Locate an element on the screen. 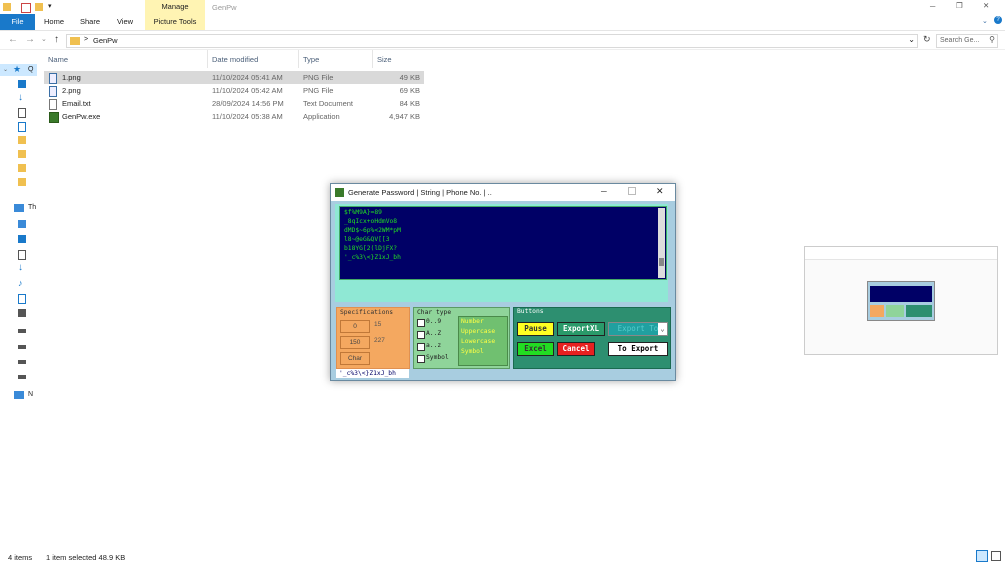  tab-file: File is located at coordinates (17, 22).